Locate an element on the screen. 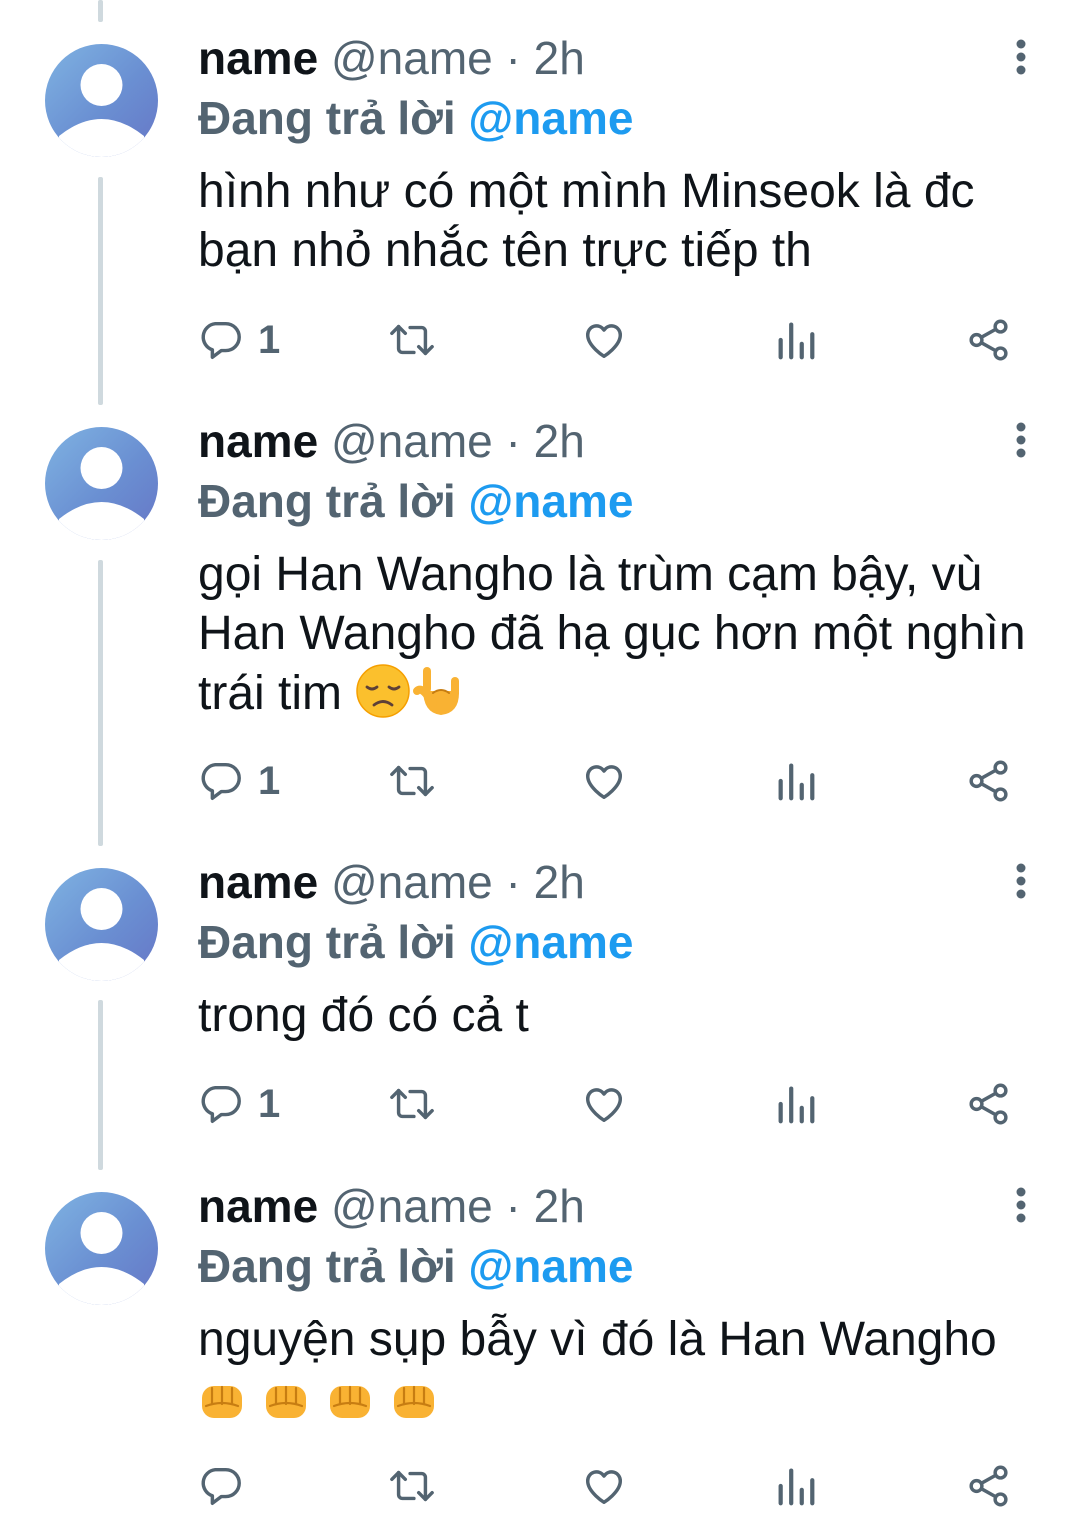  disappointed-face-emoji is located at coordinates (383, 698).